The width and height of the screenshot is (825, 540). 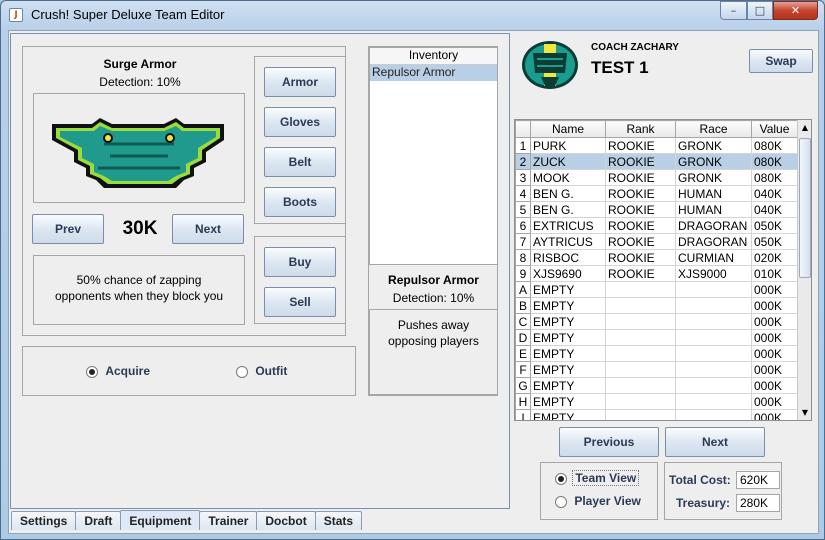 What do you see at coordinates (774, 225) in the screenshot?
I see `player-value-cell: 050K` at bounding box center [774, 225].